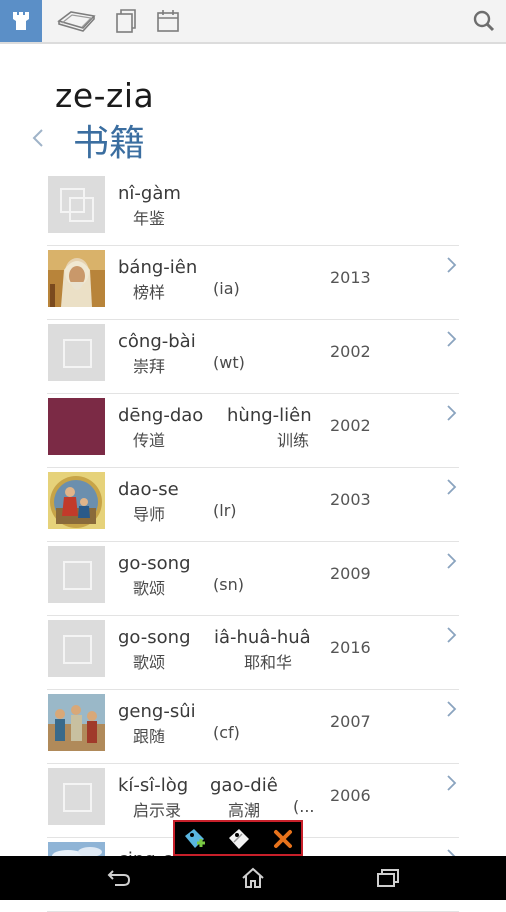 The width and height of the screenshot is (506, 912). Describe the element at coordinates (149, 218) in the screenshot. I see `item-subtitle: 年鉴` at that location.